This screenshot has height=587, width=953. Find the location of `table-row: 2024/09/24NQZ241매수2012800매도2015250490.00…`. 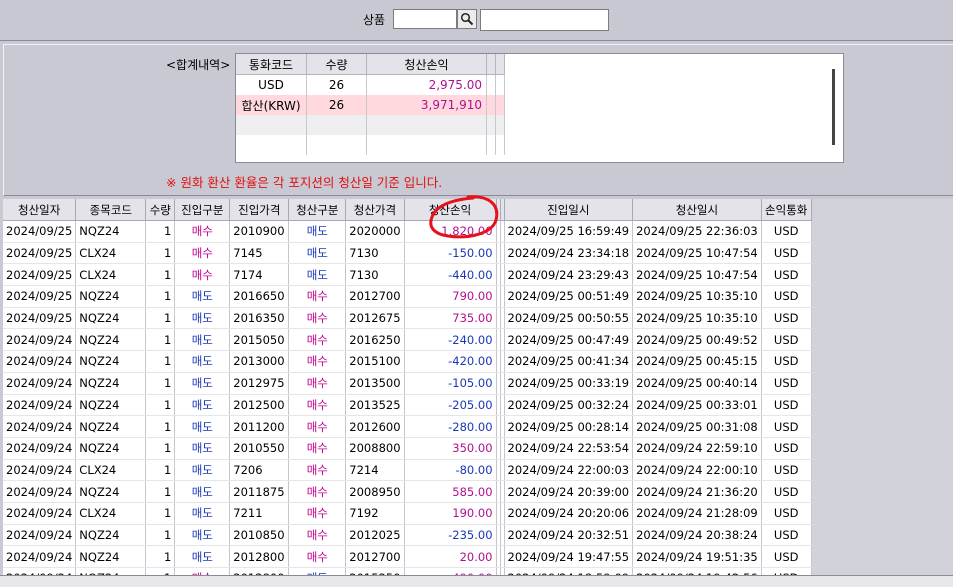

table-row: 2024/09/24NQZ241매수2012800매도2015250490.00… is located at coordinates (407, 571).